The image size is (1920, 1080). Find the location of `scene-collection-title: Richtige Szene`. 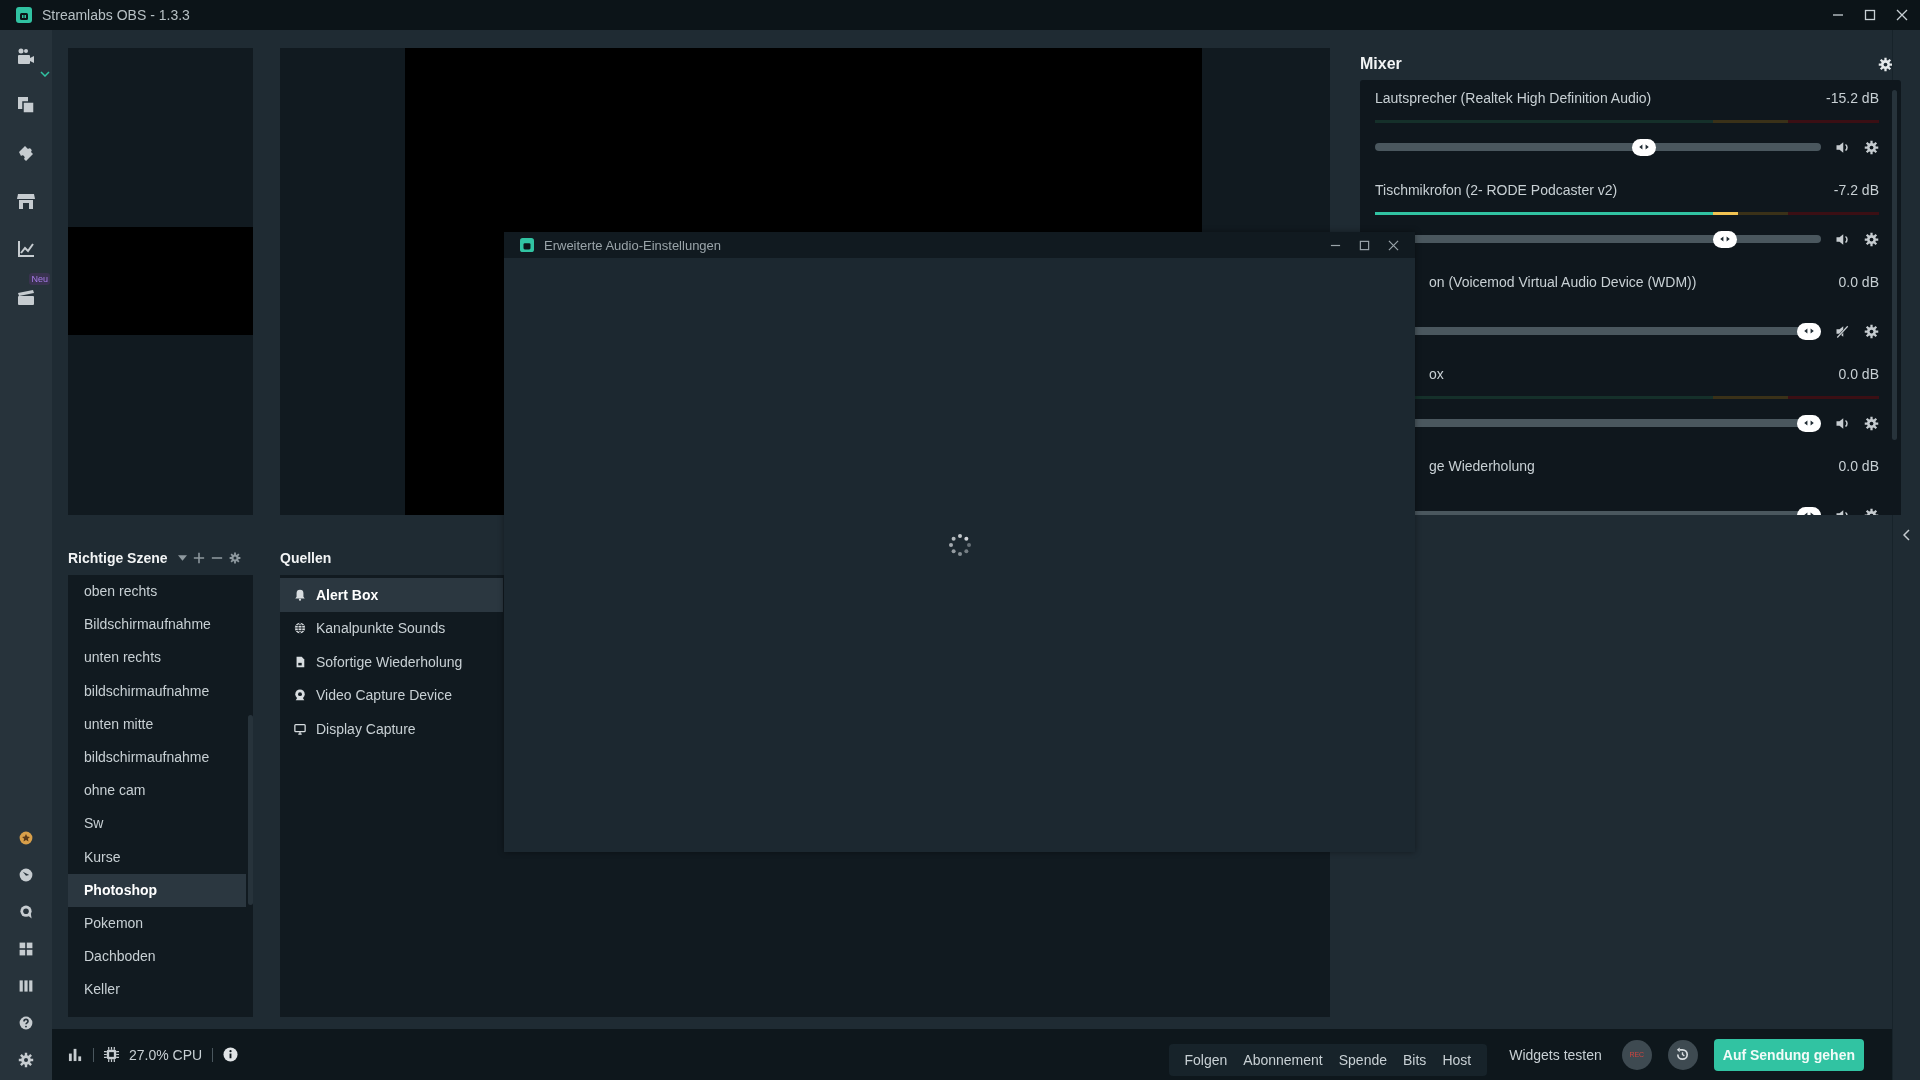

scene-collection-title: Richtige Szene is located at coordinates (118, 557).